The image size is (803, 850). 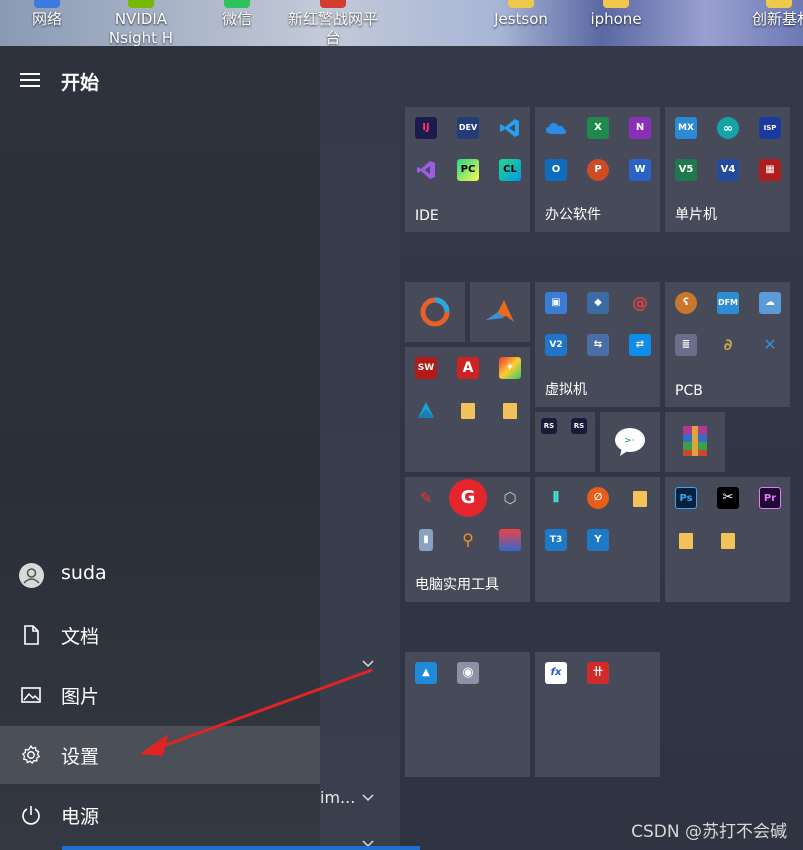 I want to click on autodesk-icon, so click(x=426, y=410).